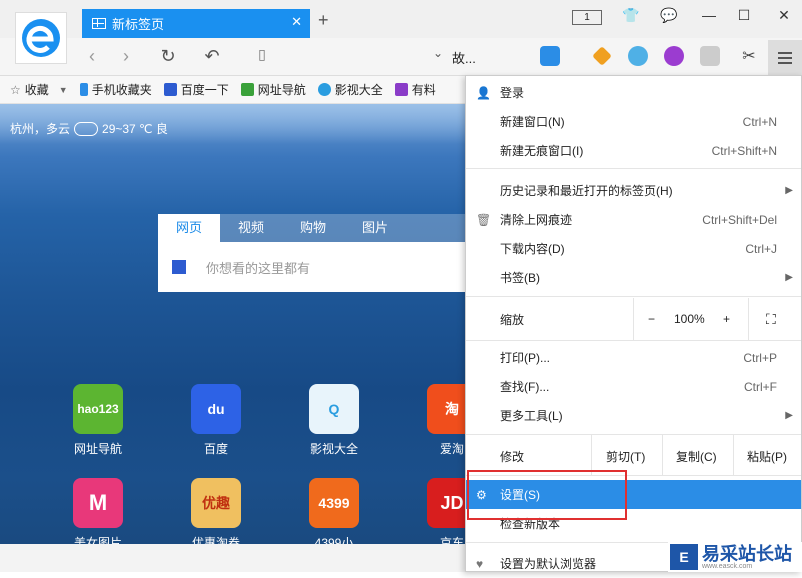 Image resolution: width=802 pixels, height=578 pixels. I want to click on menu-label: 历史记录和最近打开的标签页(H), so click(586, 191).